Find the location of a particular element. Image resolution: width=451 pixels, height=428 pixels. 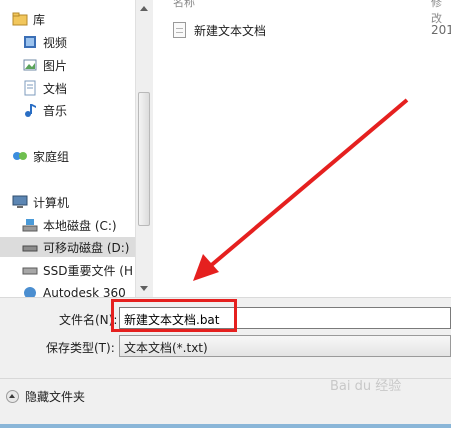

nav-item-pictures: 图片 is located at coordinates (44, 65).